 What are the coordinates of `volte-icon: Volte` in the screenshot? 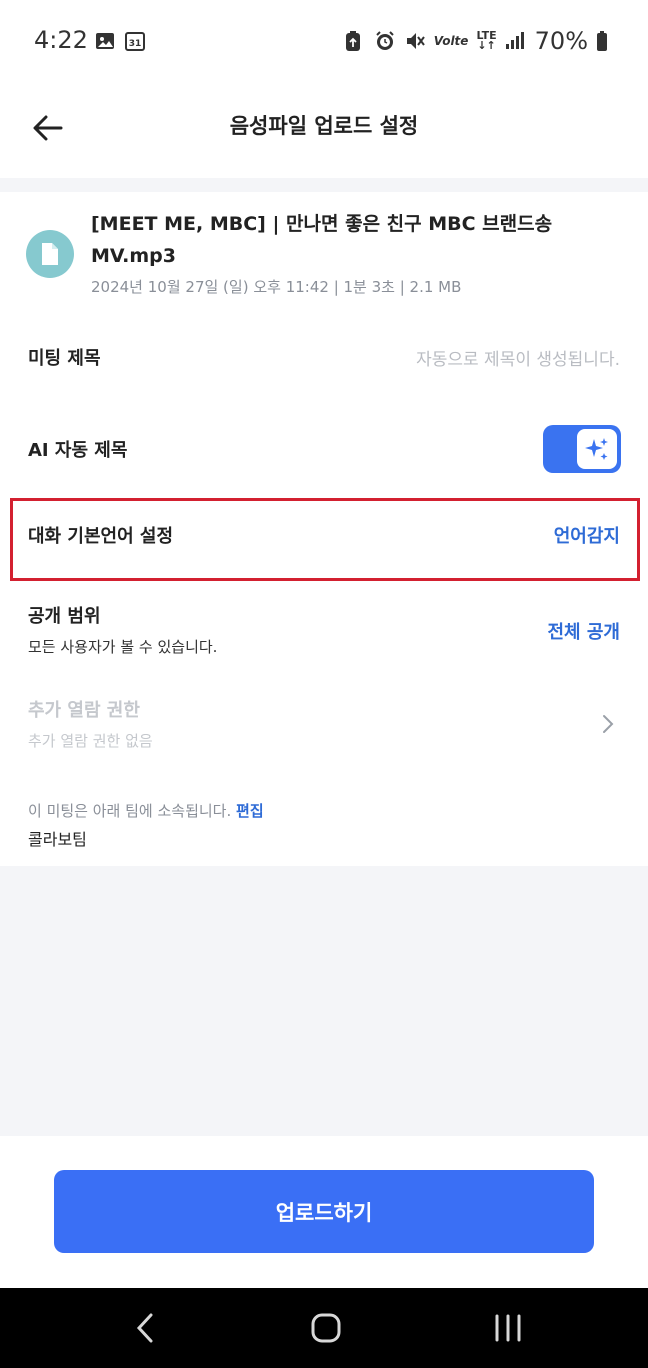 It's located at (451, 41).